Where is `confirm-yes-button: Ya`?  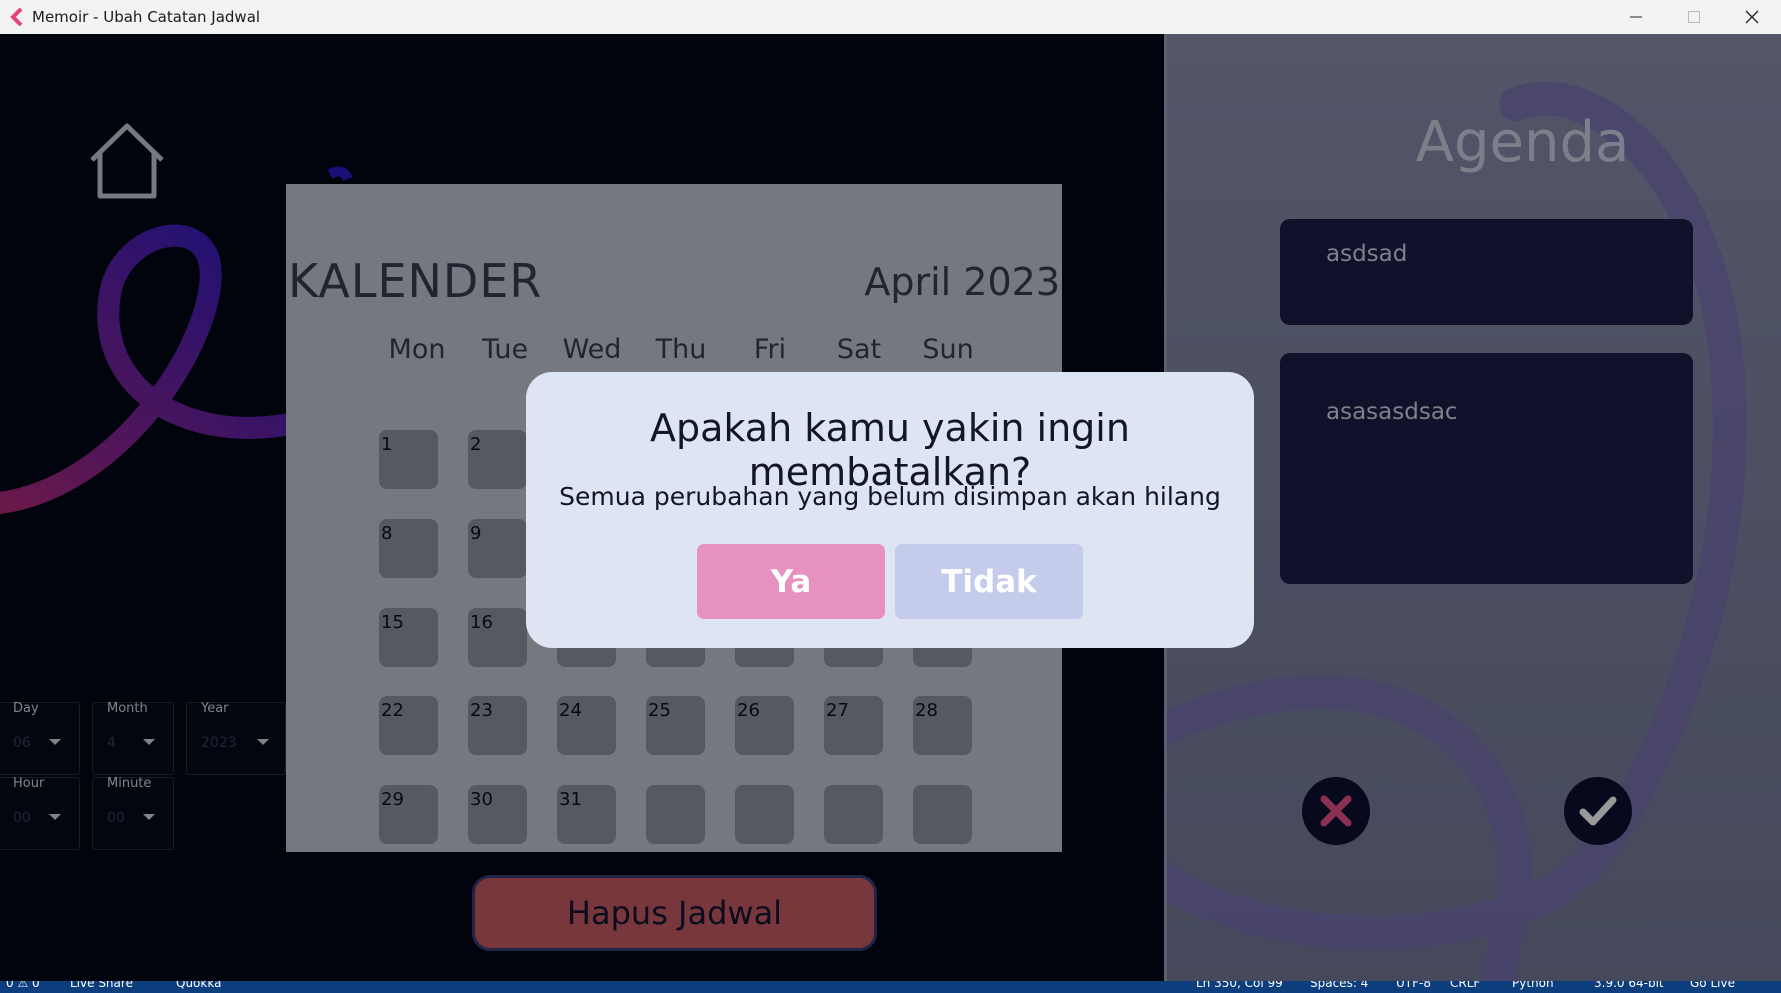
confirm-yes-button: Ya is located at coordinates (791, 581).